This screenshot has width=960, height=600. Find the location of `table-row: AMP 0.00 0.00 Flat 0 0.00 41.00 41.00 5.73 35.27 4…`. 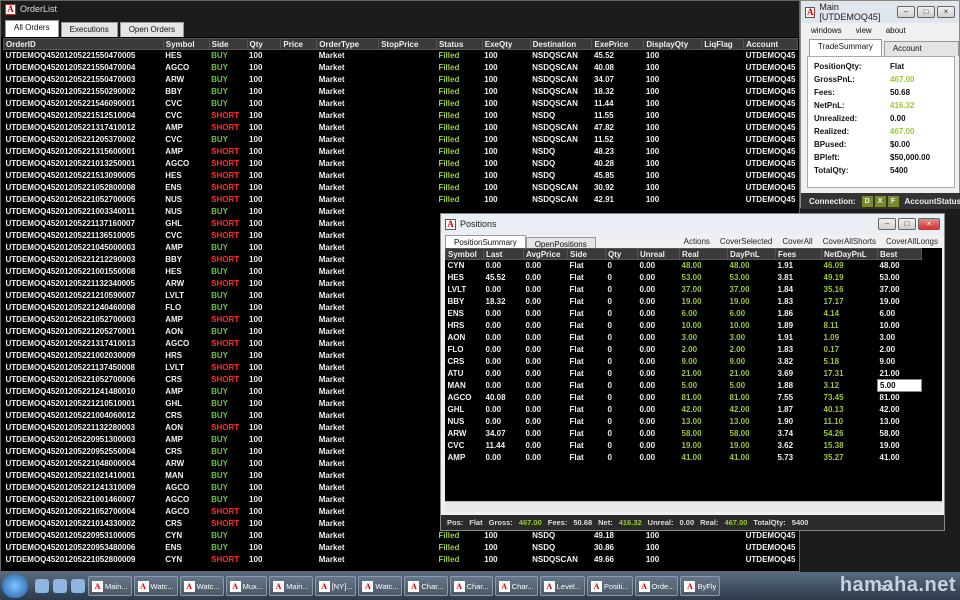

table-row: AMP 0.00 0.00 Flat 0 0.00 41.00 41.00 5.73 35.27 4… is located at coordinates (684, 458).